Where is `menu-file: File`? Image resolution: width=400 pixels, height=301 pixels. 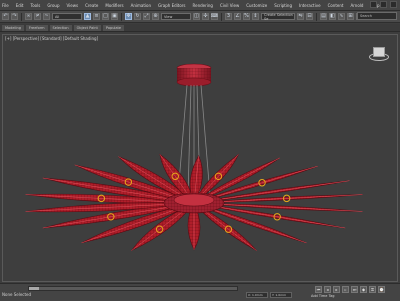
menu-file: File is located at coordinates (5, 5).